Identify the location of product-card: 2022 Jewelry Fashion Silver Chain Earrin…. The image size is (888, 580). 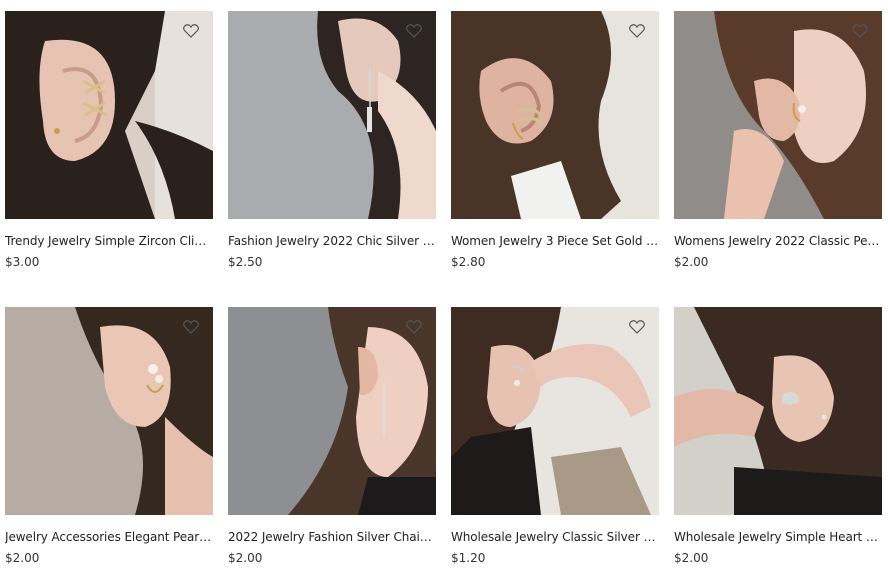
(332, 436).